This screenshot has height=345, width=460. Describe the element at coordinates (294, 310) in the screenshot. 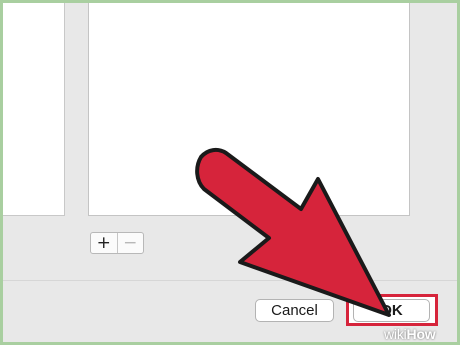

I see `cancel-button: Cancel` at that location.